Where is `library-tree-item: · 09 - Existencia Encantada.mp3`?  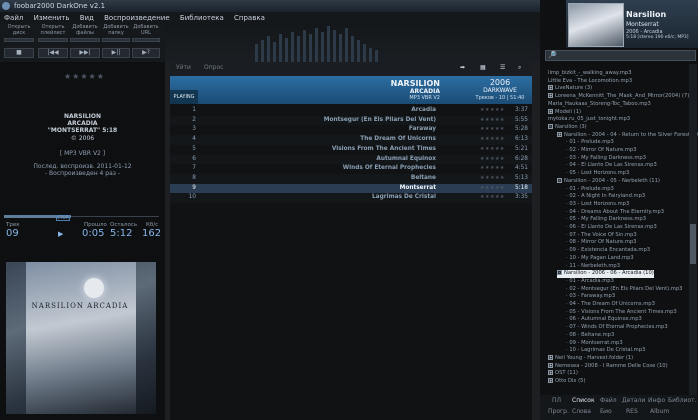
library-tree-item: · 09 - Existencia Encantada.mp3 is located at coordinates (608, 251).